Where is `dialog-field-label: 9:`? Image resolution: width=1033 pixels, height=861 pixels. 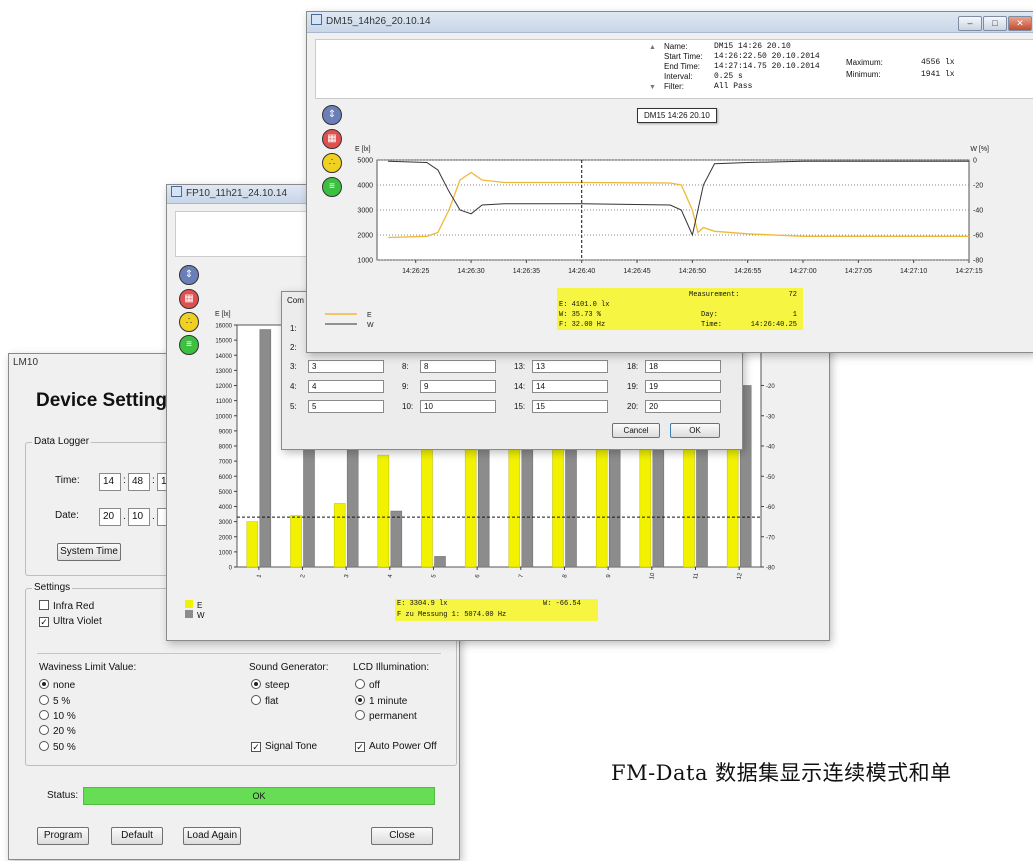 dialog-field-label: 9: is located at coordinates (405, 386).